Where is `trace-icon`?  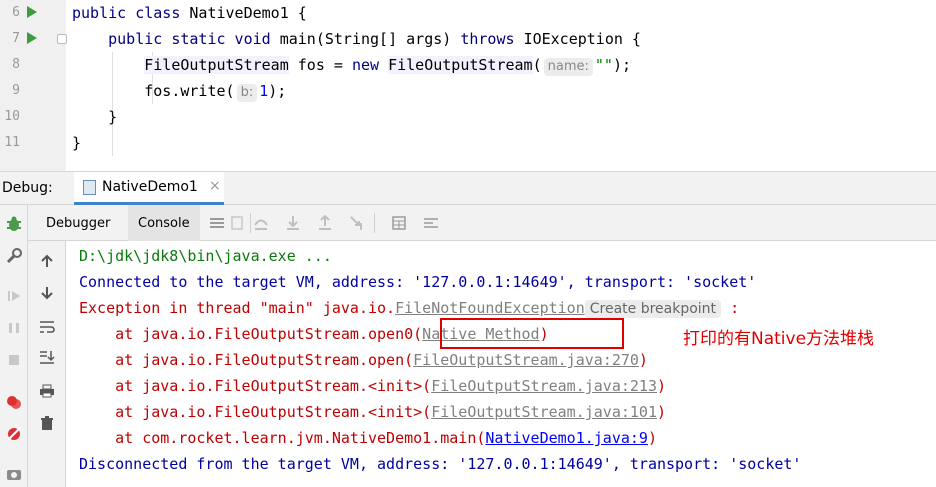 trace-icon is located at coordinates (431, 223).